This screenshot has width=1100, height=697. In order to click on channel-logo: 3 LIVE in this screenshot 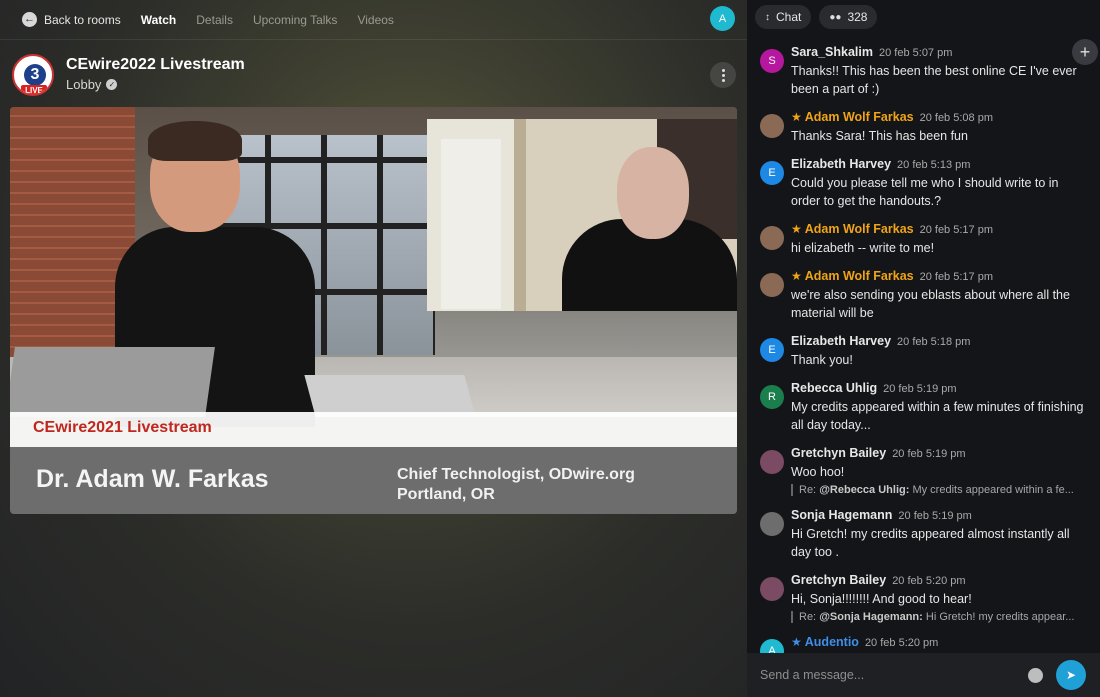, I will do `click(33, 75)`.